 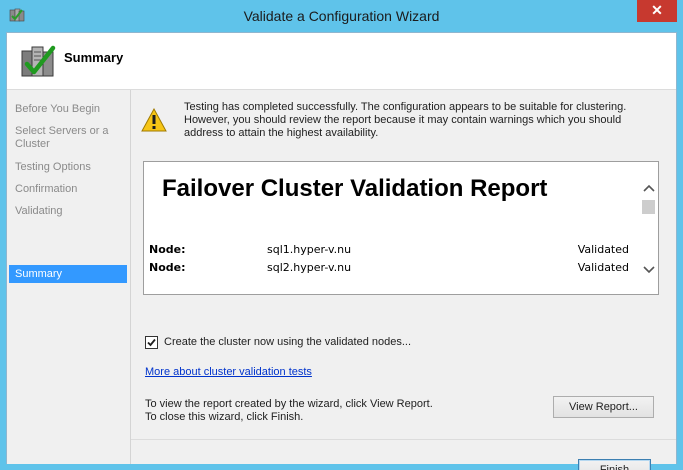 What do you see at coordinates (649, 228) in the screenshot?
I see `report-scrollbar` at bounding box center [649, 228].